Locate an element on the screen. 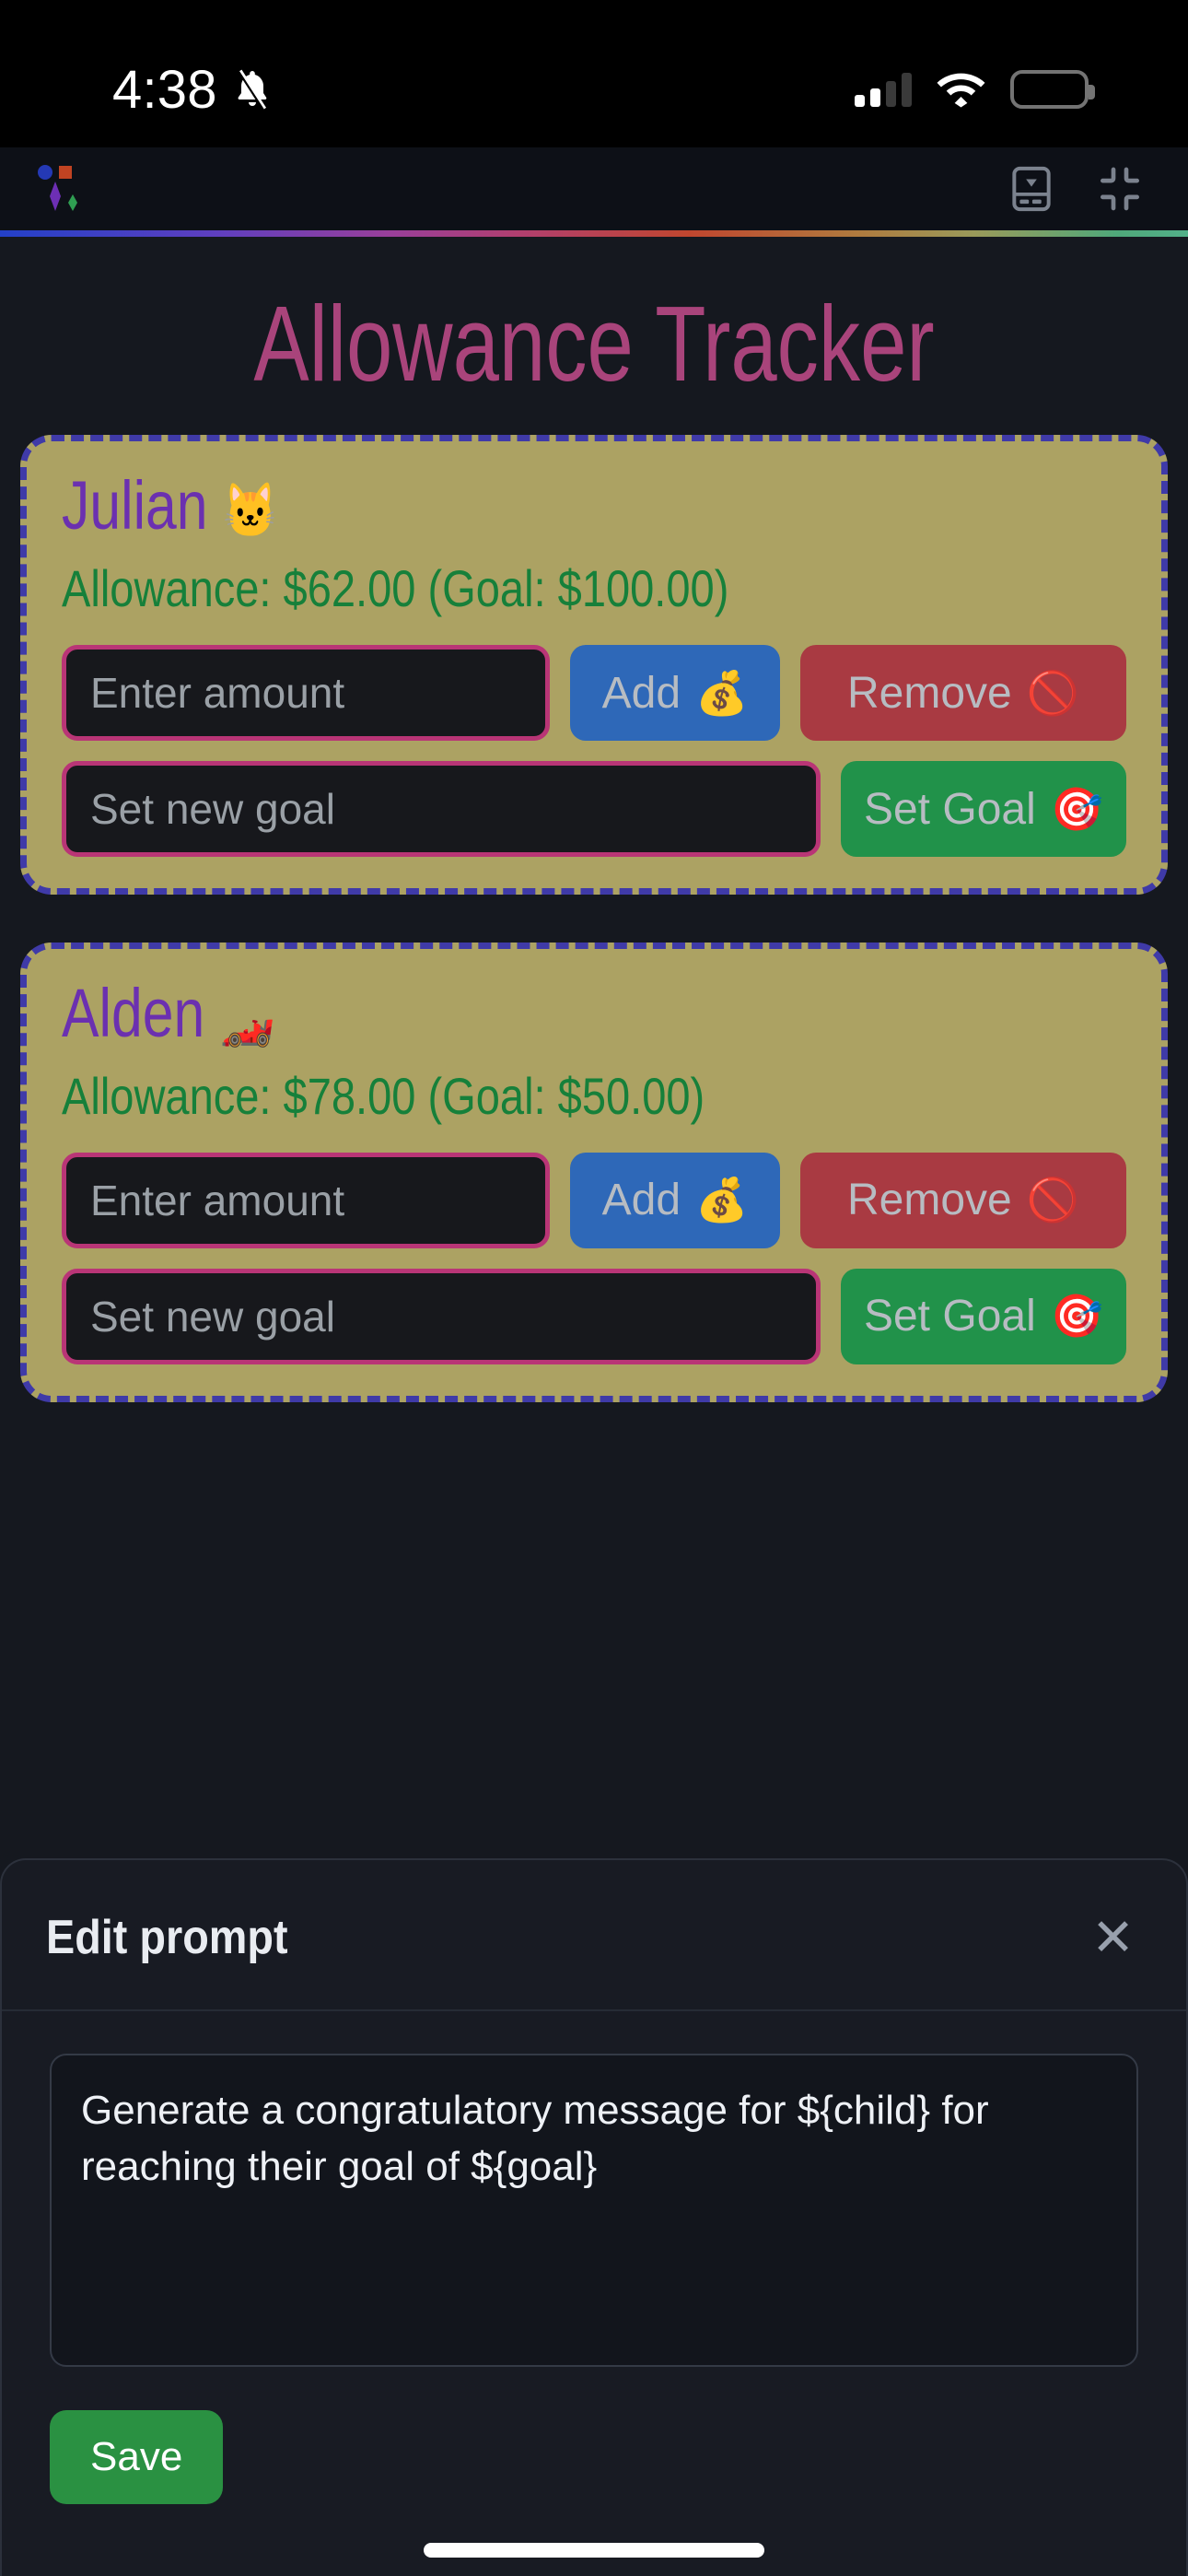 The height and width of the screenshot is (2576, 1188). sheet-title: Edit prompt is located at coordinates (167, 1937).